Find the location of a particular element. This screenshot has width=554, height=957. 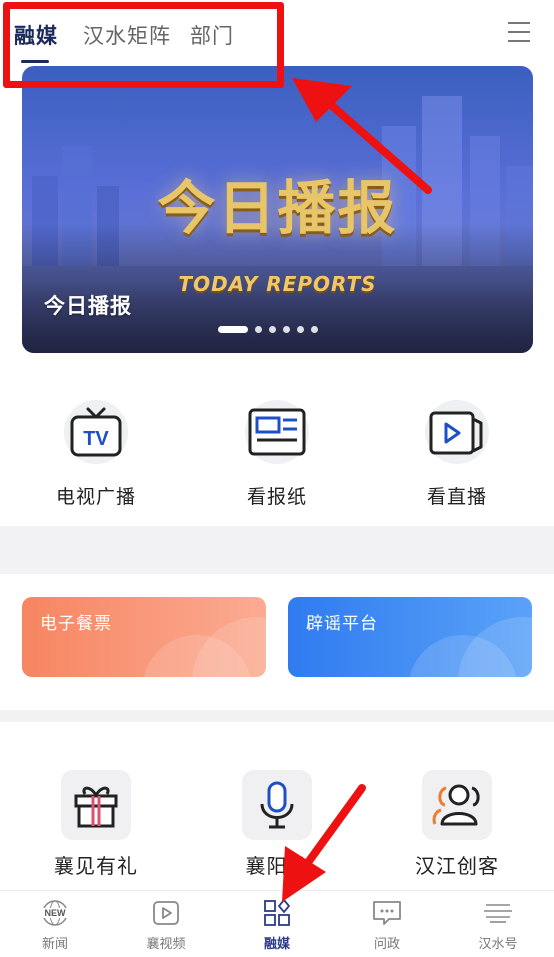

service-xiangyang-fa: 襄阳发 is located at coordinates (277, 824).